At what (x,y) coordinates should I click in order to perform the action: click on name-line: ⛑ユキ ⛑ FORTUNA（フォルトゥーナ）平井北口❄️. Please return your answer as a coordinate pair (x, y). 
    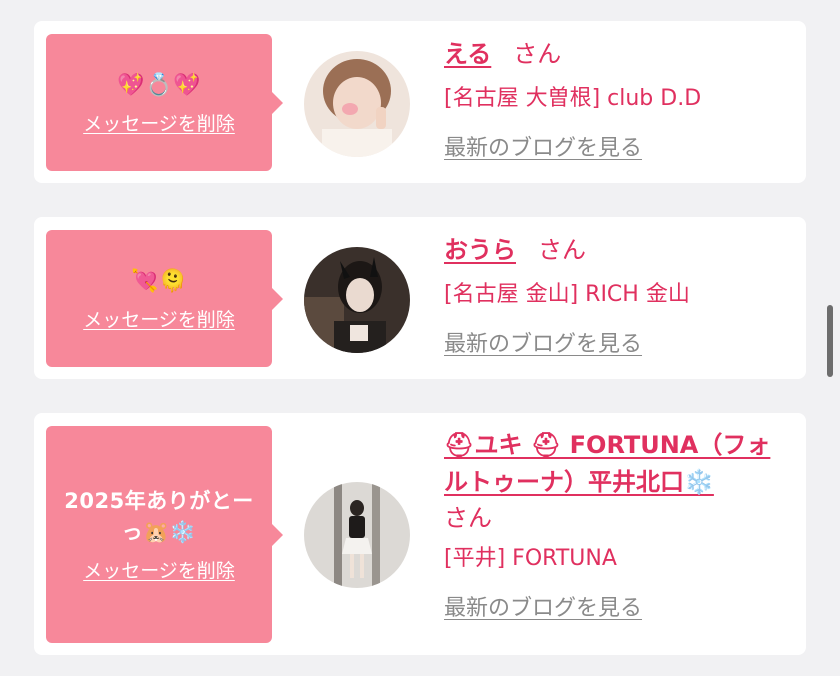
    Looking at the image, I should click on (614, 464).